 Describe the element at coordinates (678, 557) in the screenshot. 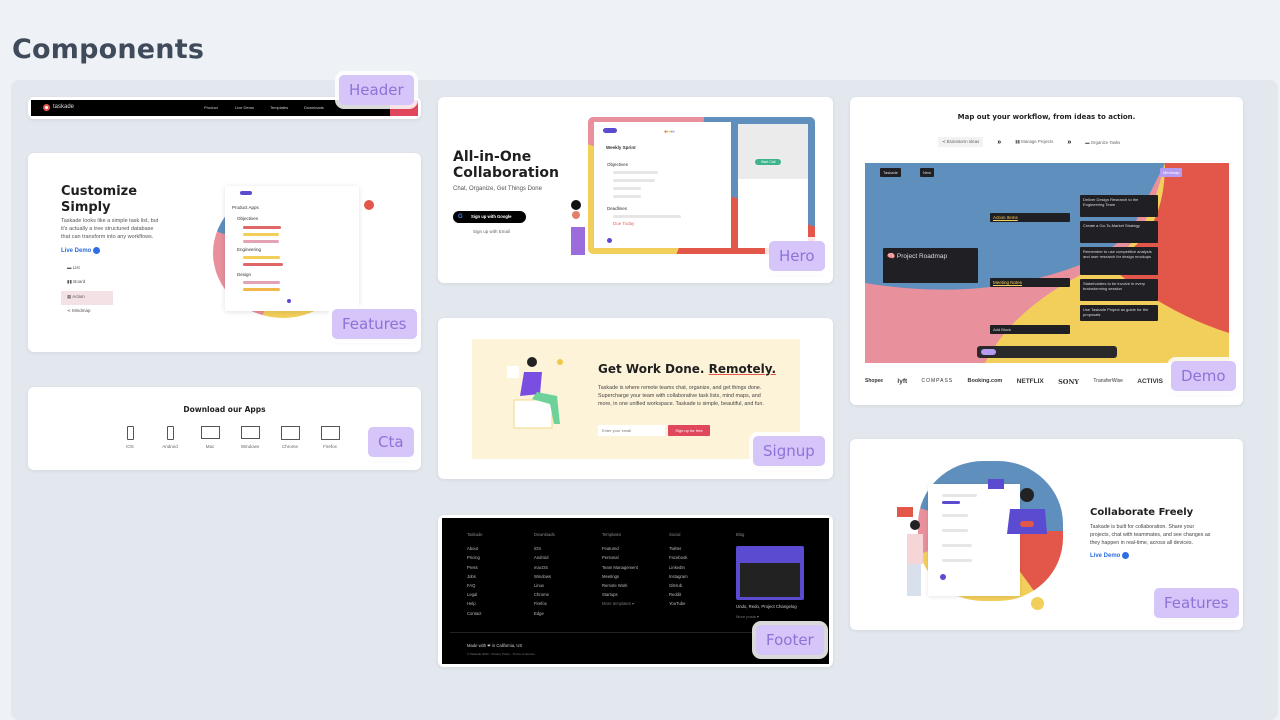

I see `footer-link: Facebook` at that location.